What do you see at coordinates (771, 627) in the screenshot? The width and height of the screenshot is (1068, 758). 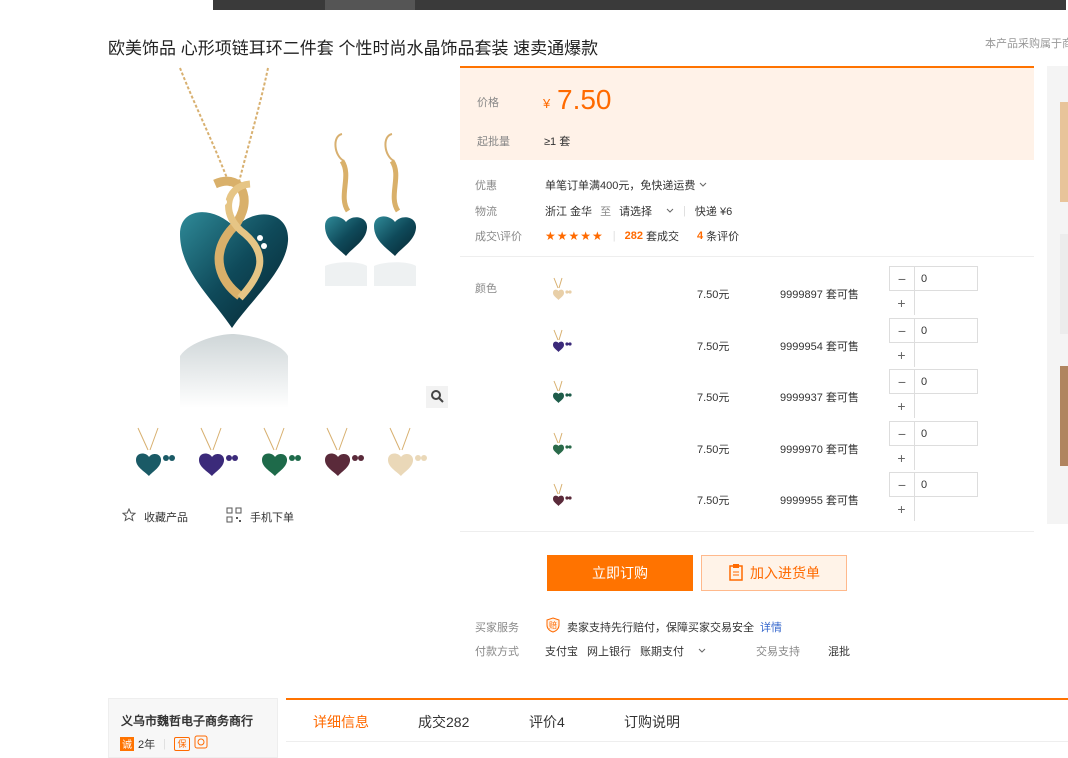 I see `service-detail-link: 详情` at bounding box center [771, 627].